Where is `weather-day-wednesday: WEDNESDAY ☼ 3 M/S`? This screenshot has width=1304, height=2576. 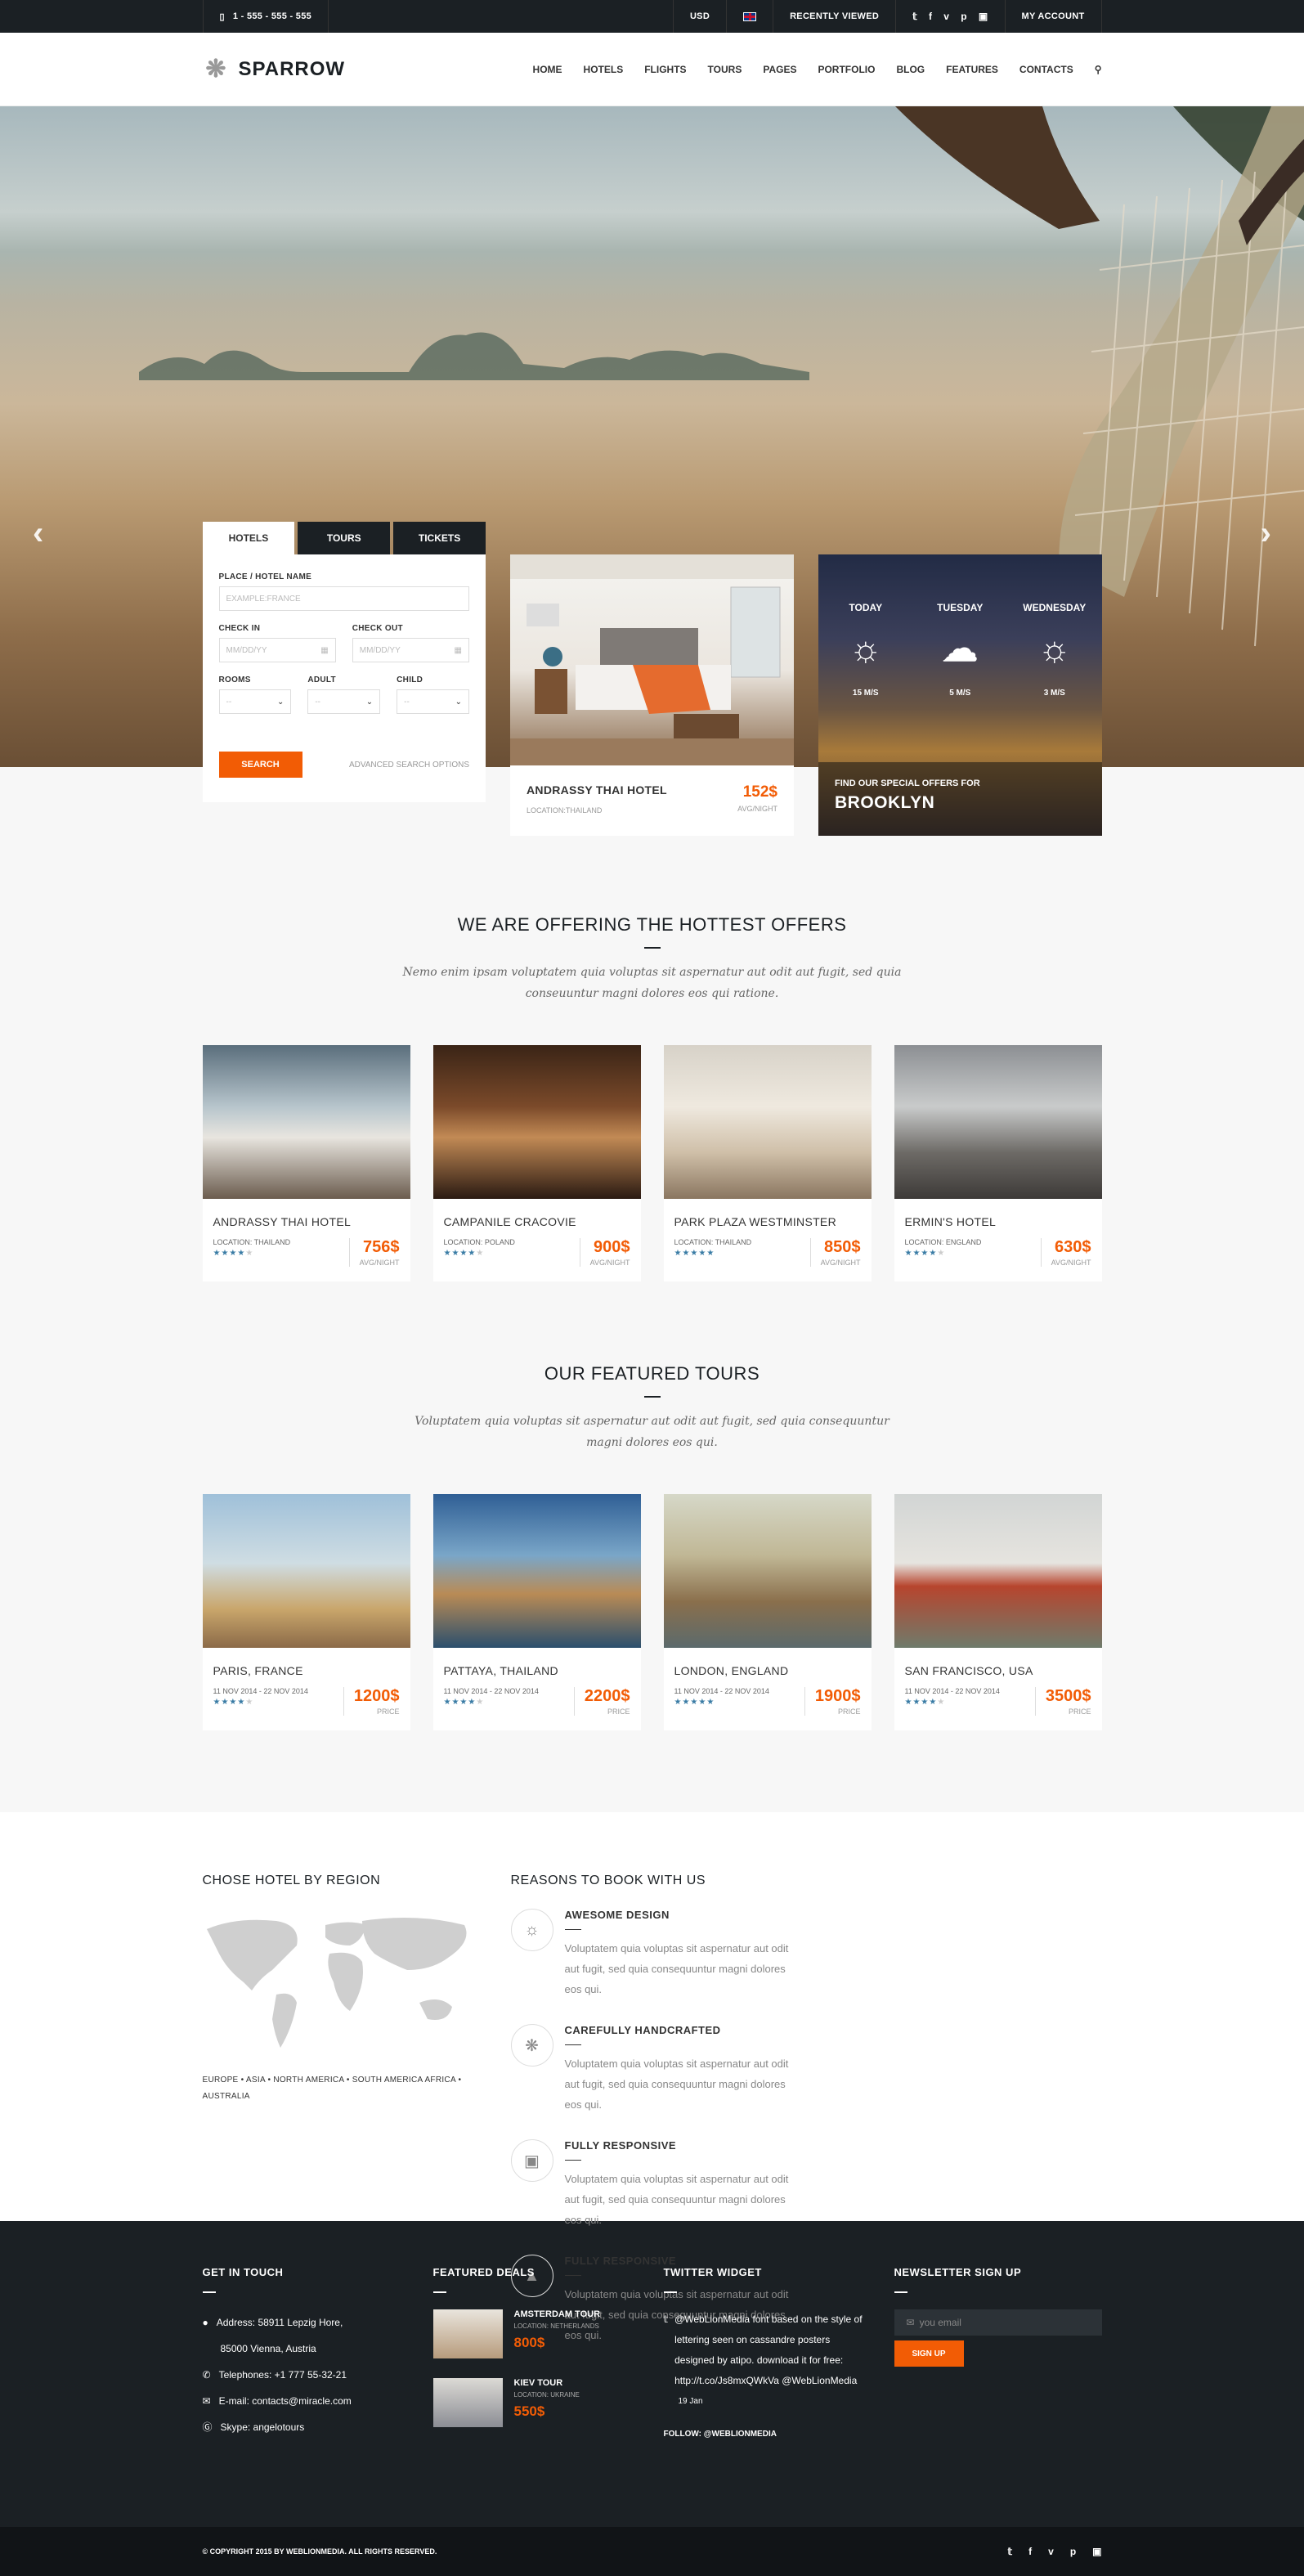
weather-day-wednesday: WEDNESDAY ☼ 3 M/S is located at coordinates (1054, 650).